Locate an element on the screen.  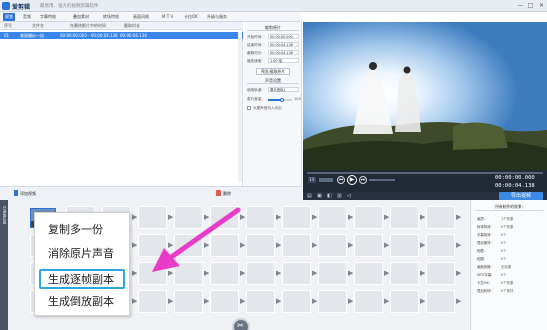
tab-video: 视频 is located at coordinates (9, 17).